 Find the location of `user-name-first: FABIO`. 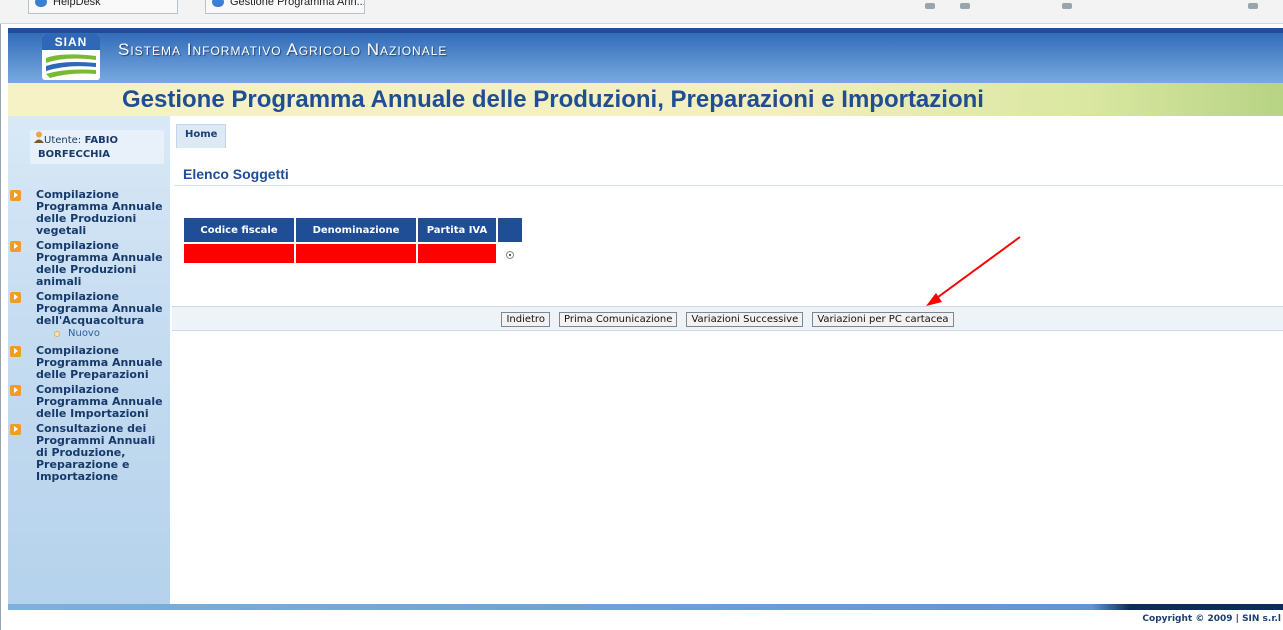

user-name-first: FABIO is located at coordinates (101, 140).